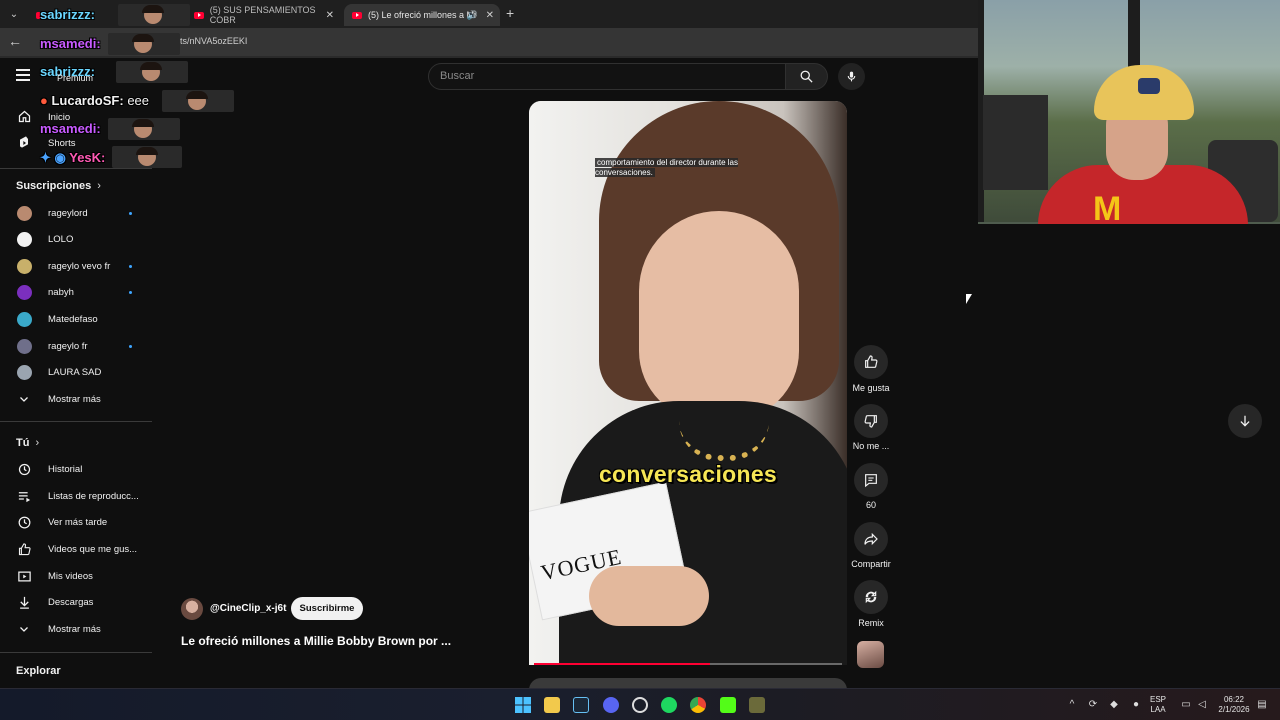 The height and width of the screenshot is (720, 1280). I want to click on kick-icon, so click(728, 705).